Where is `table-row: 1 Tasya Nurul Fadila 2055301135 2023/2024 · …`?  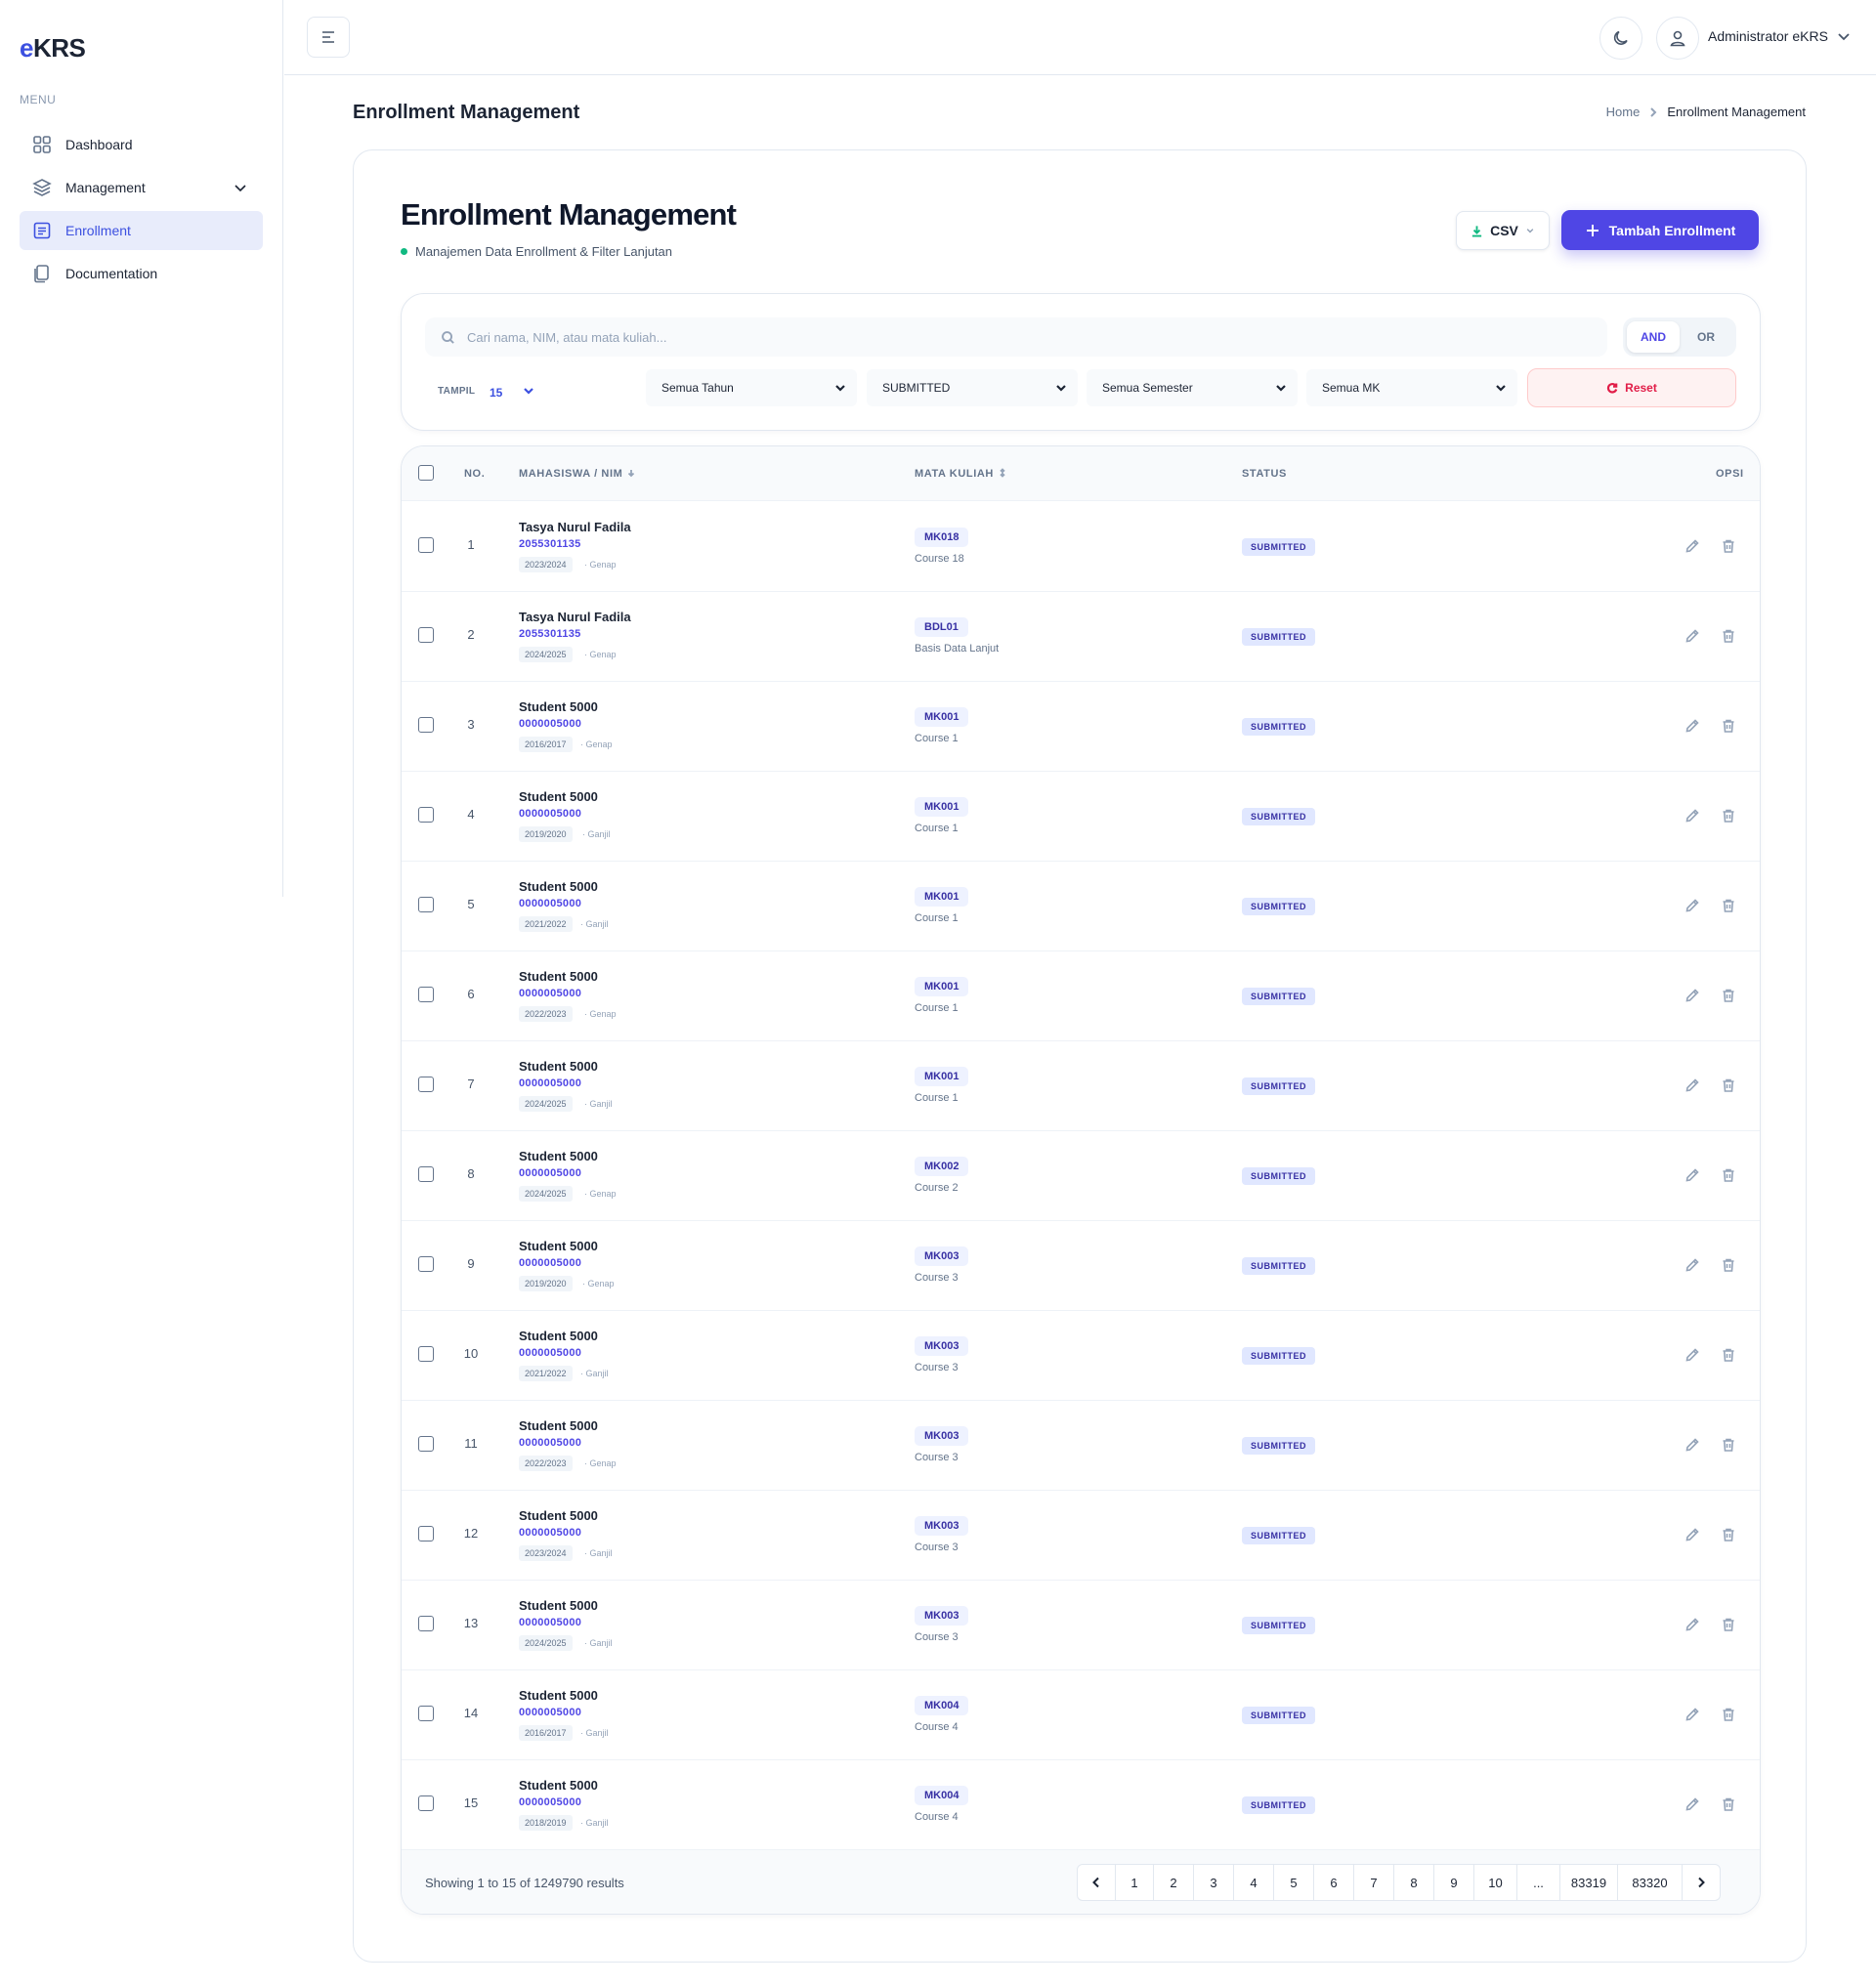
table-row: 1 Tasya Nurul Fadila 2055301135 2023/2024 · … is located at coordinates (1081, 547).